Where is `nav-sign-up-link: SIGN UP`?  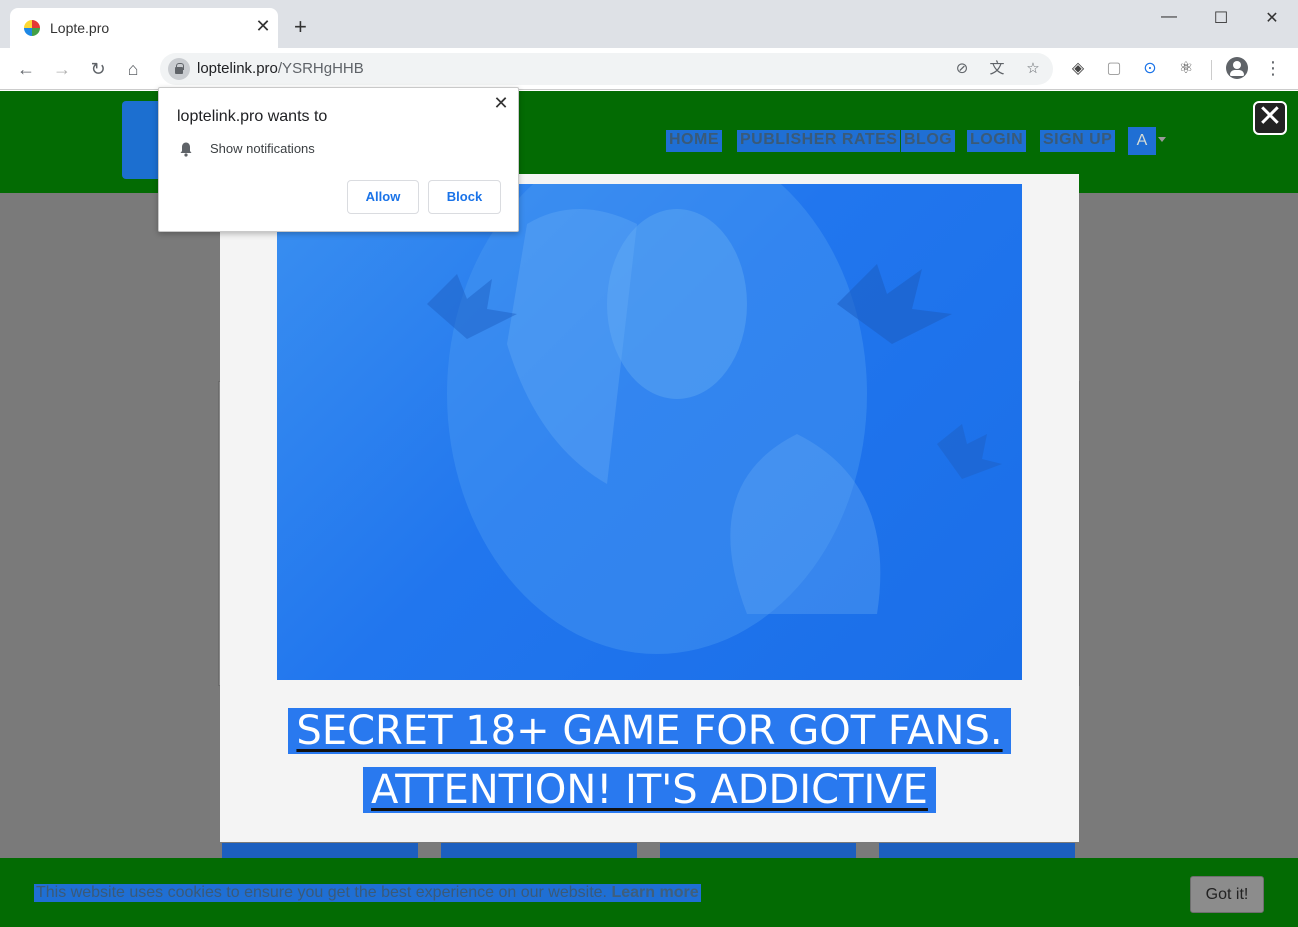 nav-sign-up-link: SIGN UP is located at coordinates (1078, 141).